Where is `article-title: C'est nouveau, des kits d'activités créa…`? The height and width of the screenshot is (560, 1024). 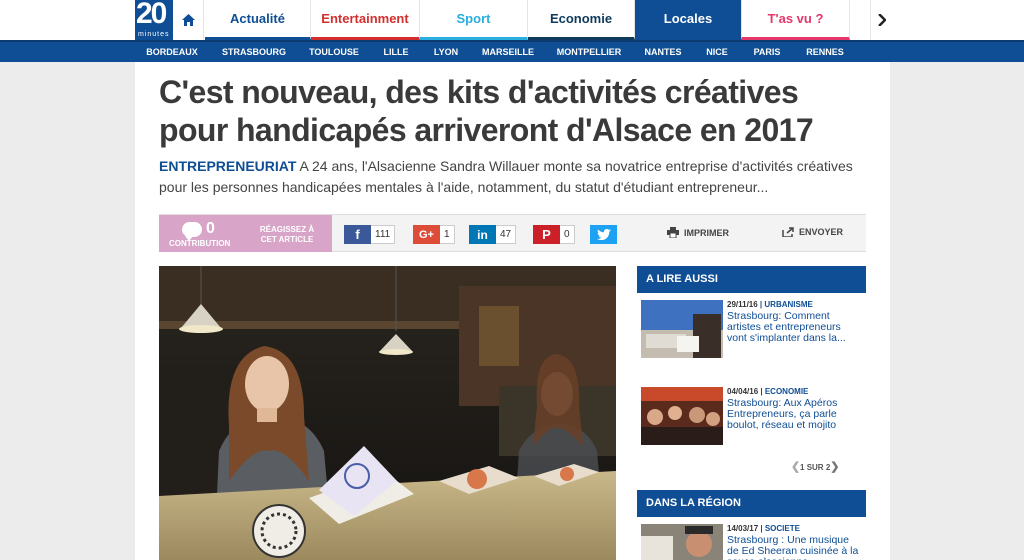
article-title: C'est nouveau, des kits d'activités créa… is located at coordinates (486, 111).